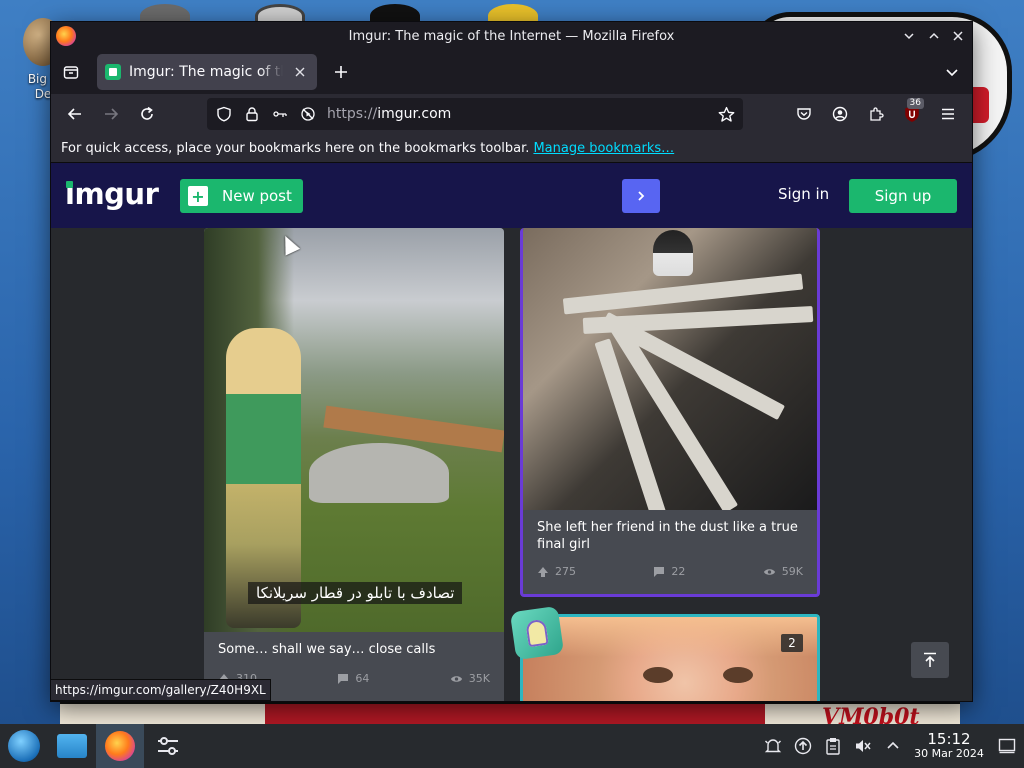 The width and height of the screenshot is (1024, 768). Describe the element at coordinates (537, 633) in the screenshot. I see `lightbulb-badge-icon` at that location.